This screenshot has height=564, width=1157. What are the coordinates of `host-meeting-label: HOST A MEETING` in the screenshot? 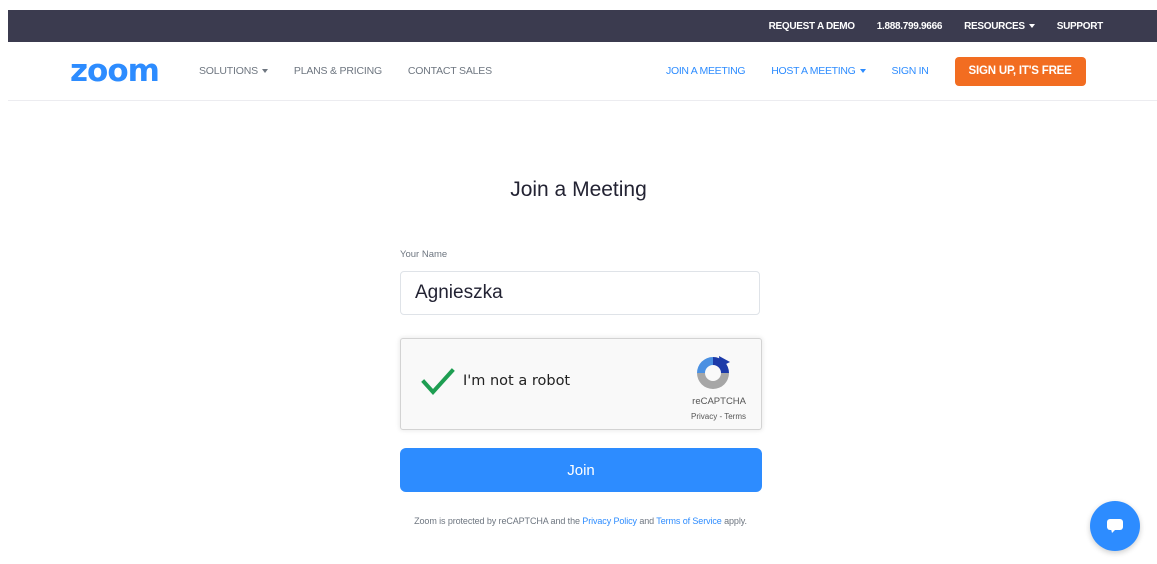 It's located at (813, 71).